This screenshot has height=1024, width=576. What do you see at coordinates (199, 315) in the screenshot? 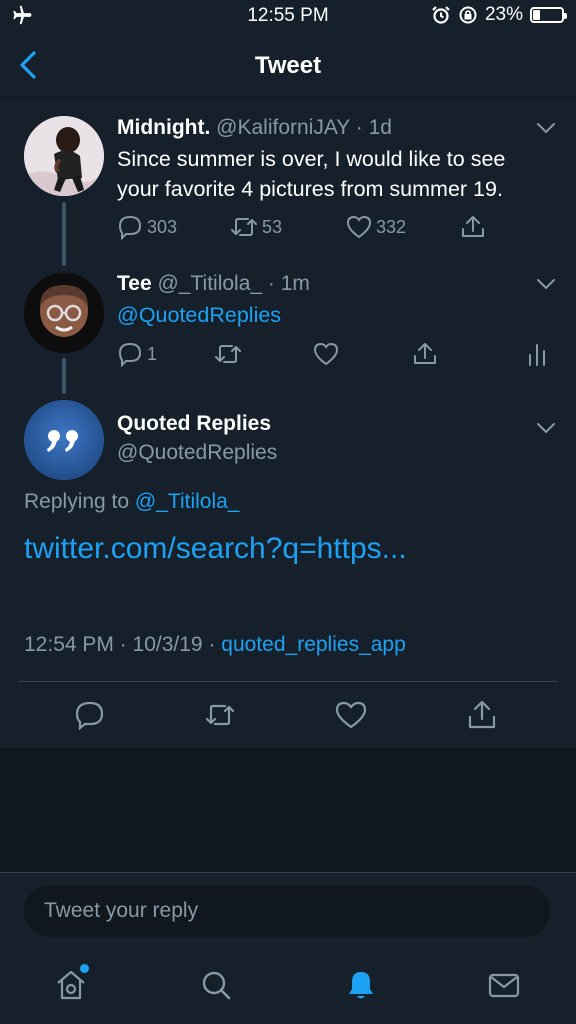
I see `mention-link: @QuotedReplies` at bounding box center [199, 315].